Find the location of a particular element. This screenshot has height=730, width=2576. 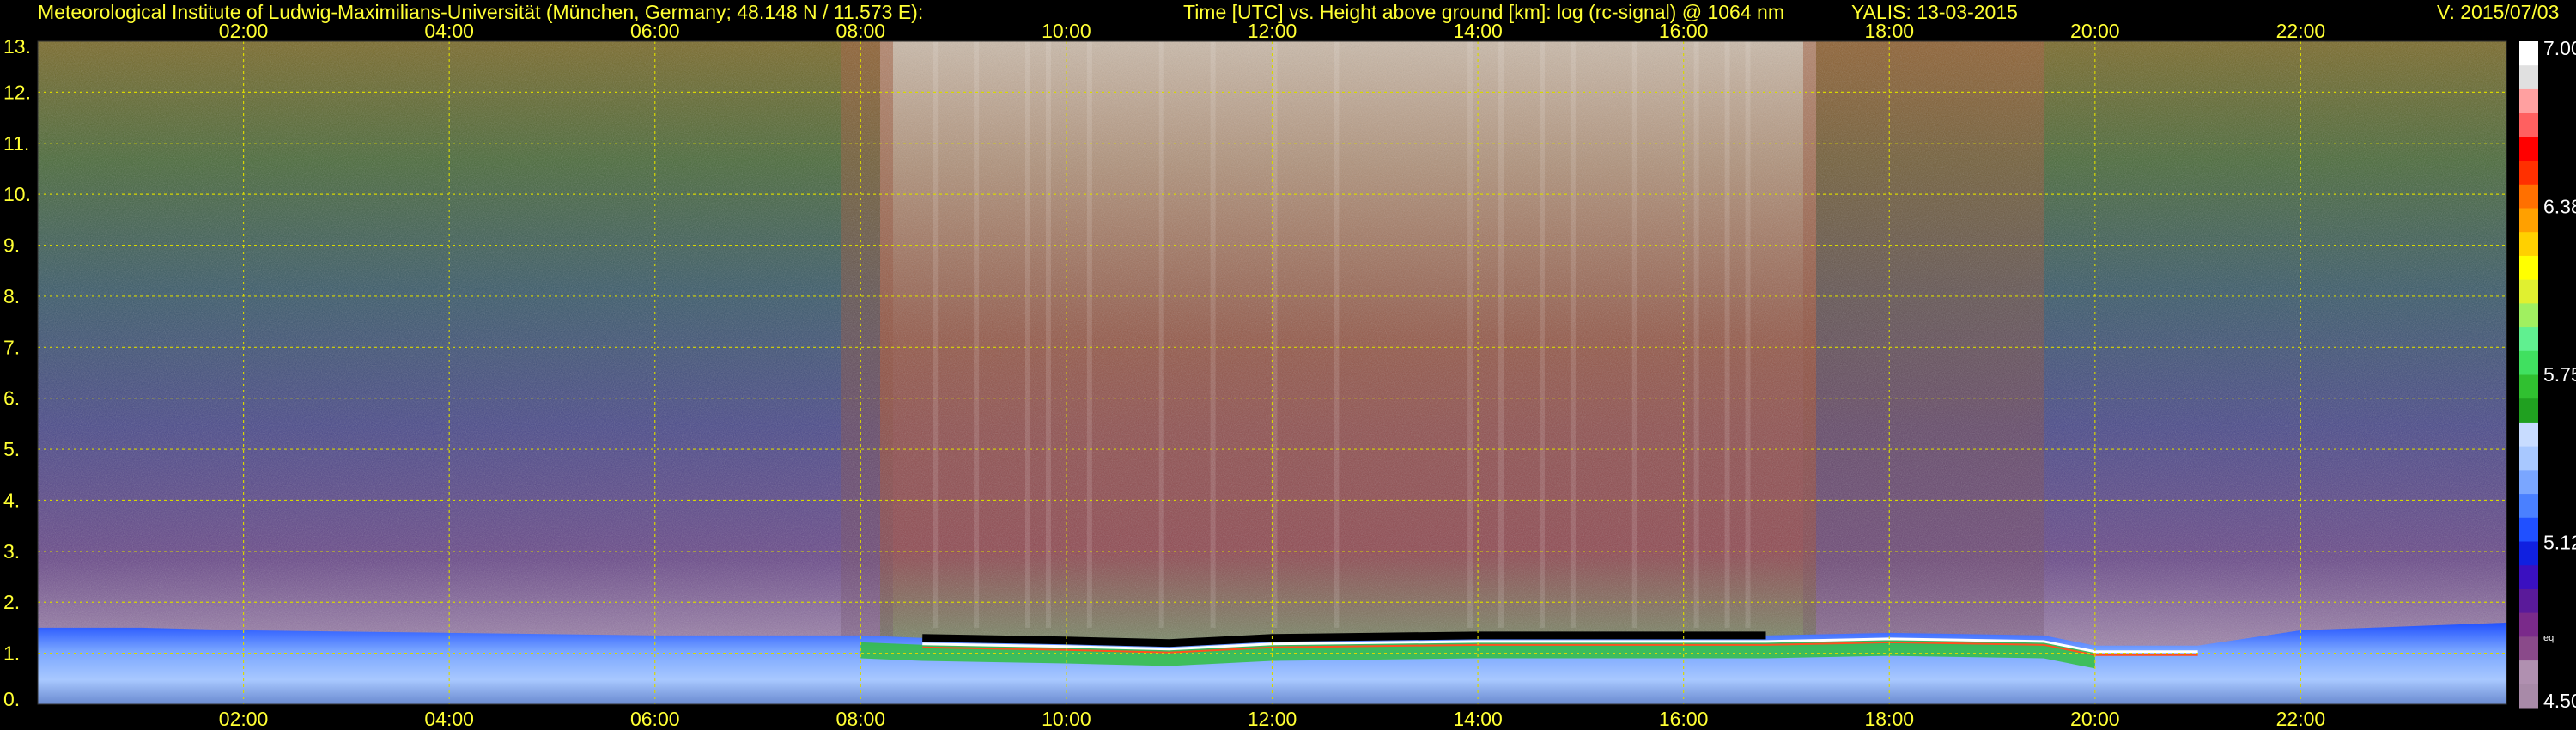

x-tick-label-top: 02:00 is located at coordinates (244, 31).